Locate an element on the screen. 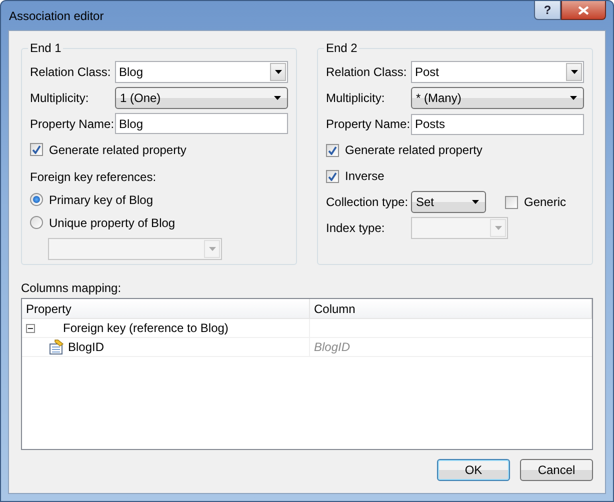 The width and height of the screenshot is (614, 502). group-title: End 2 is located at coordinates (341, 48).